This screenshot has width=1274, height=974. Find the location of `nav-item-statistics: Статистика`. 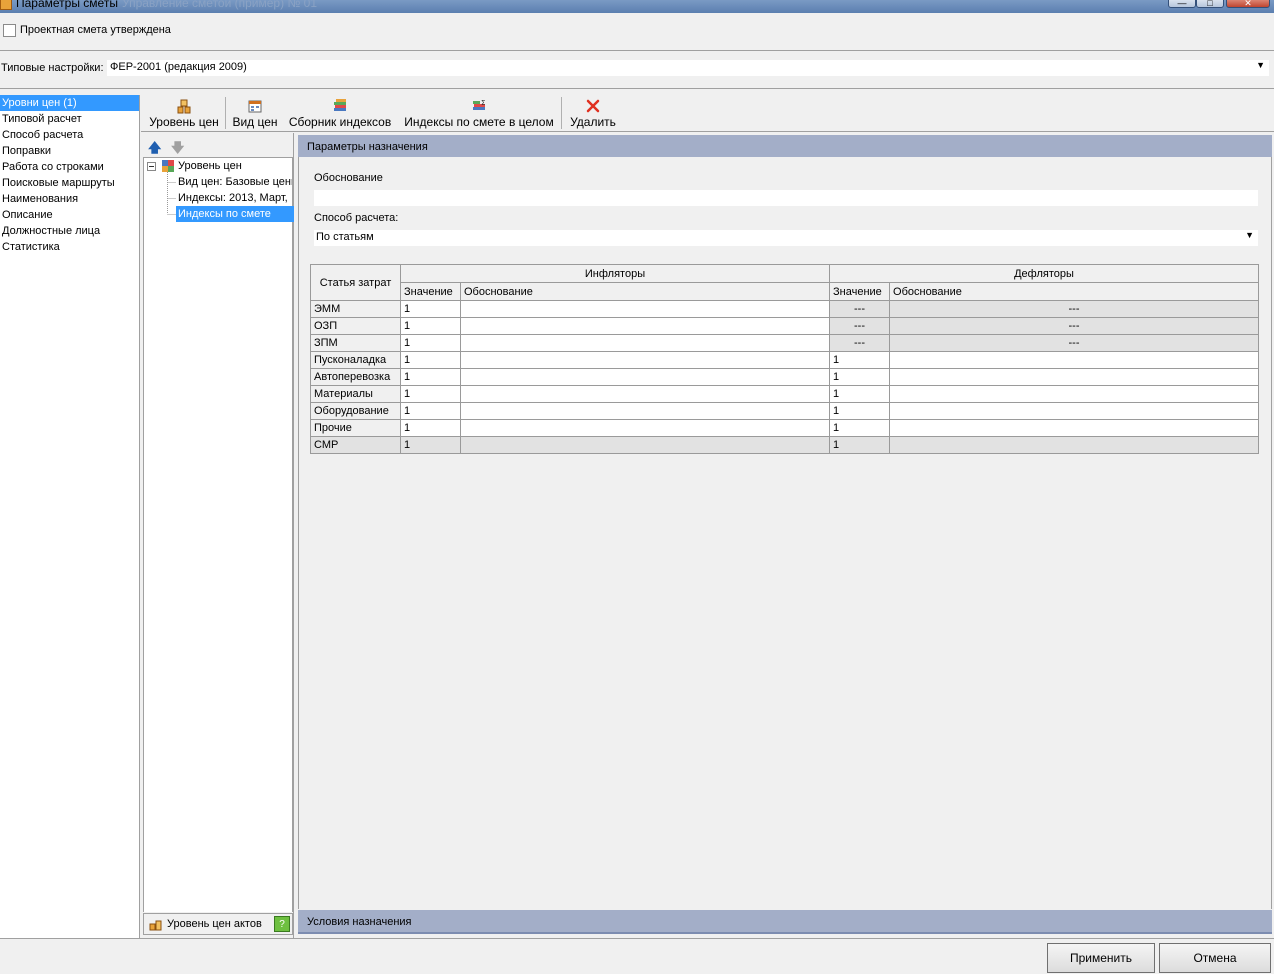

nav-item-statistics: Статистика is located at coordinates (69, 247).